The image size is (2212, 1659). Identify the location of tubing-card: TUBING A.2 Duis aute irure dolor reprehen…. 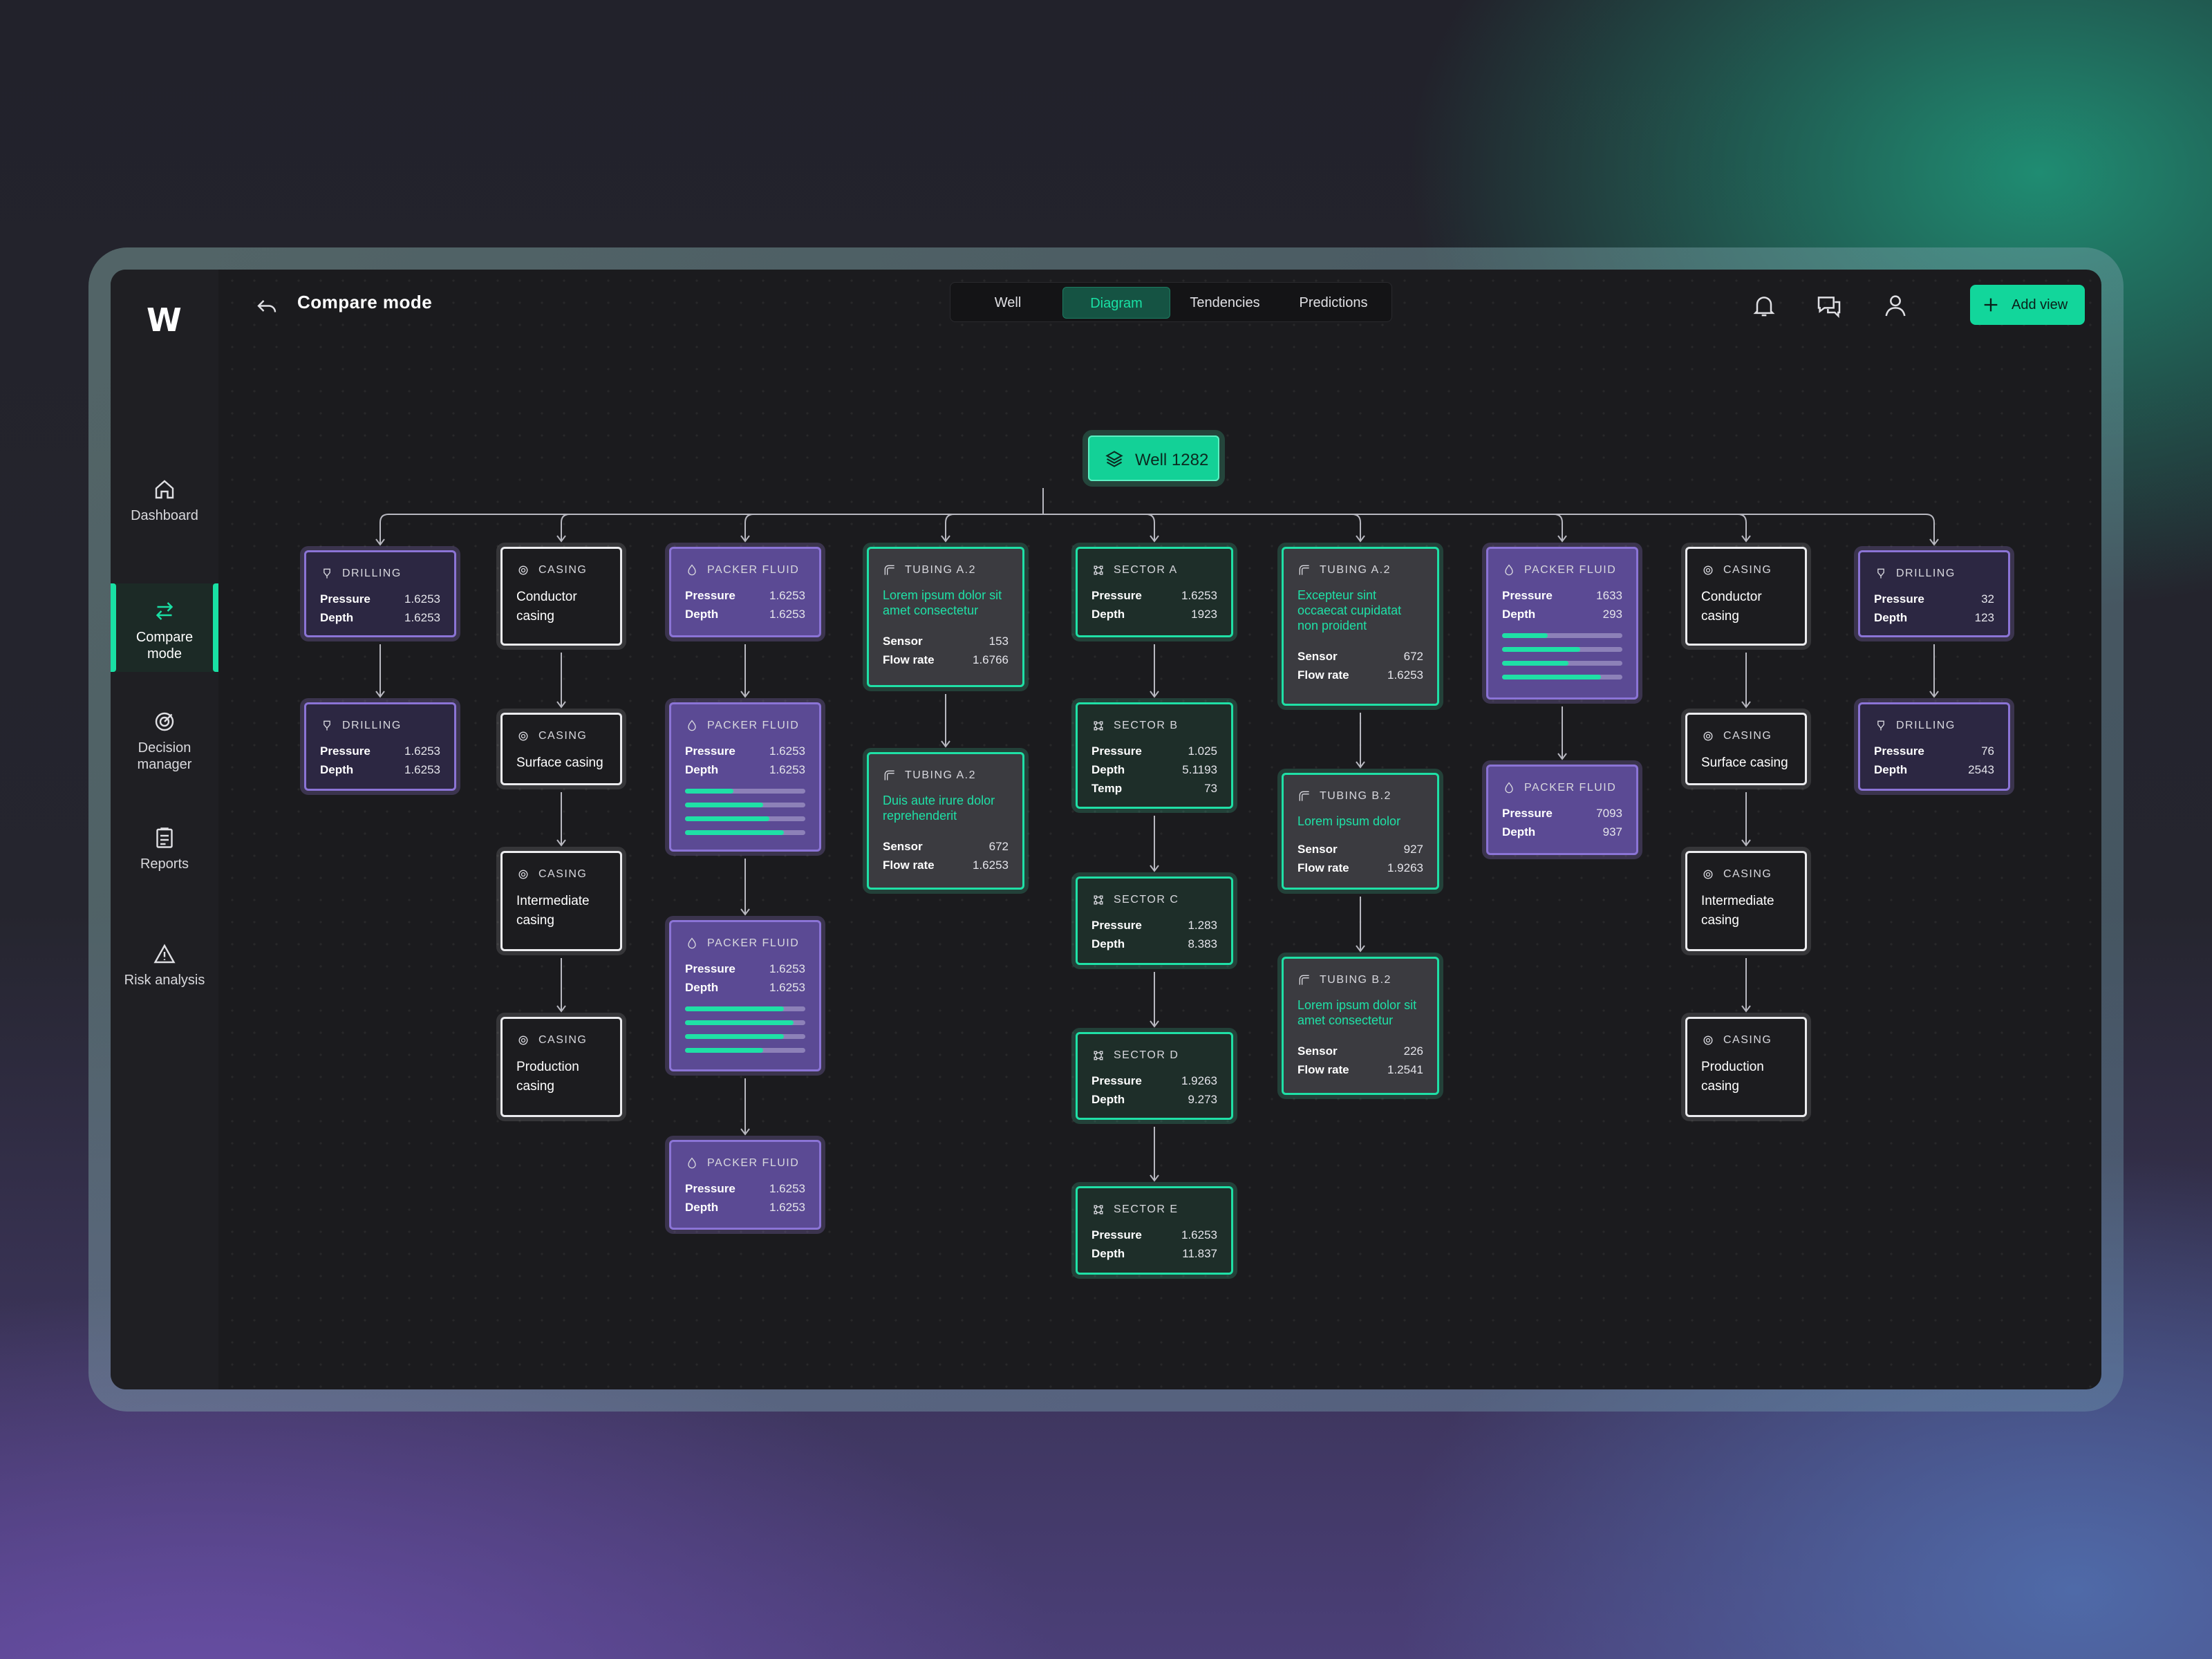
(946, 821).